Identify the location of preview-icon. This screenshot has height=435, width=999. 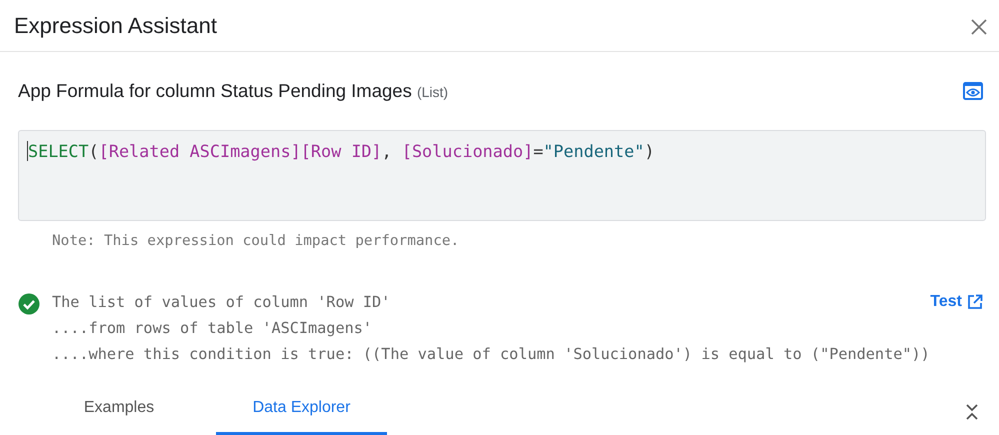
(973, 91).